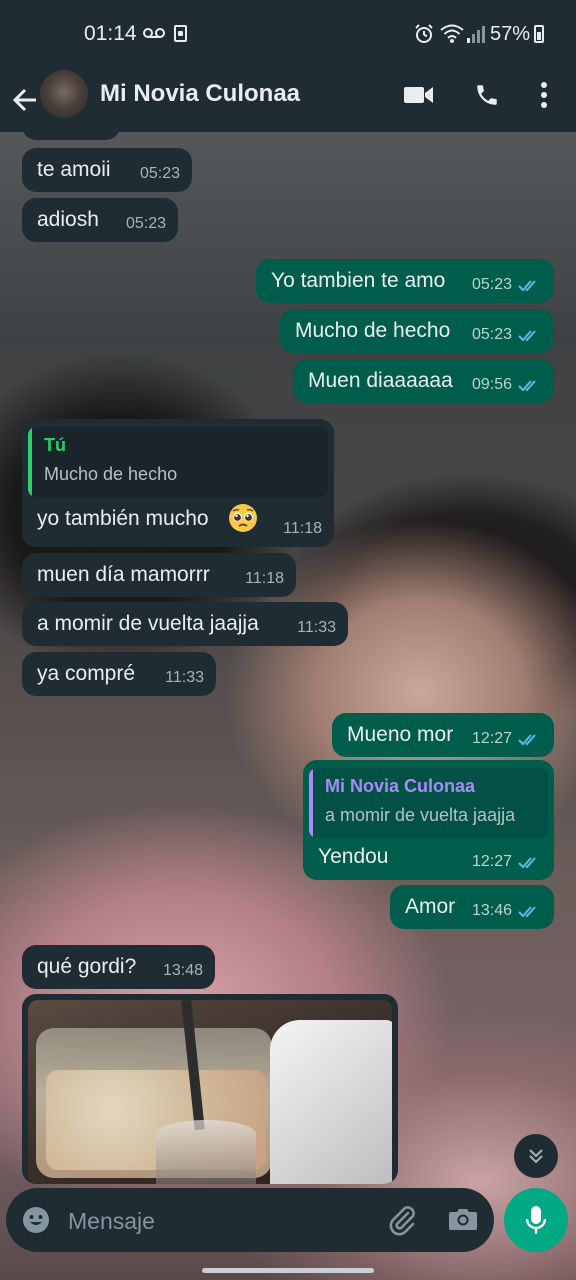 This screenshot has height=1280, width=576. What do you see at coordinates (182, 970) in the screenshot?
I see `message-time: 13:48` at bounding box center [182, 970].